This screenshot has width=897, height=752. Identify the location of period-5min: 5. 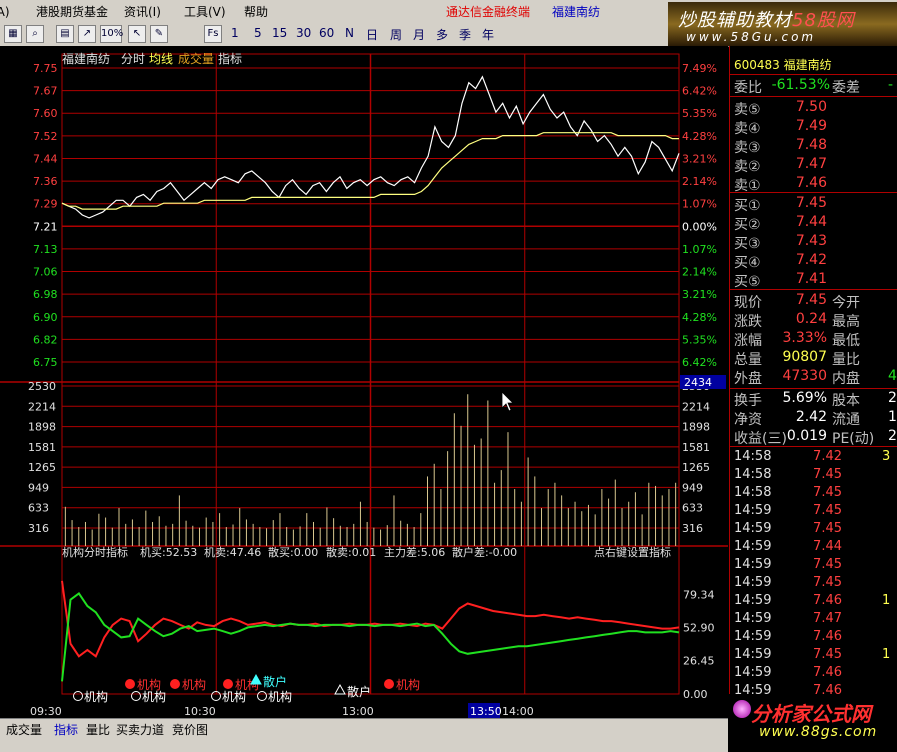
(258, 33).